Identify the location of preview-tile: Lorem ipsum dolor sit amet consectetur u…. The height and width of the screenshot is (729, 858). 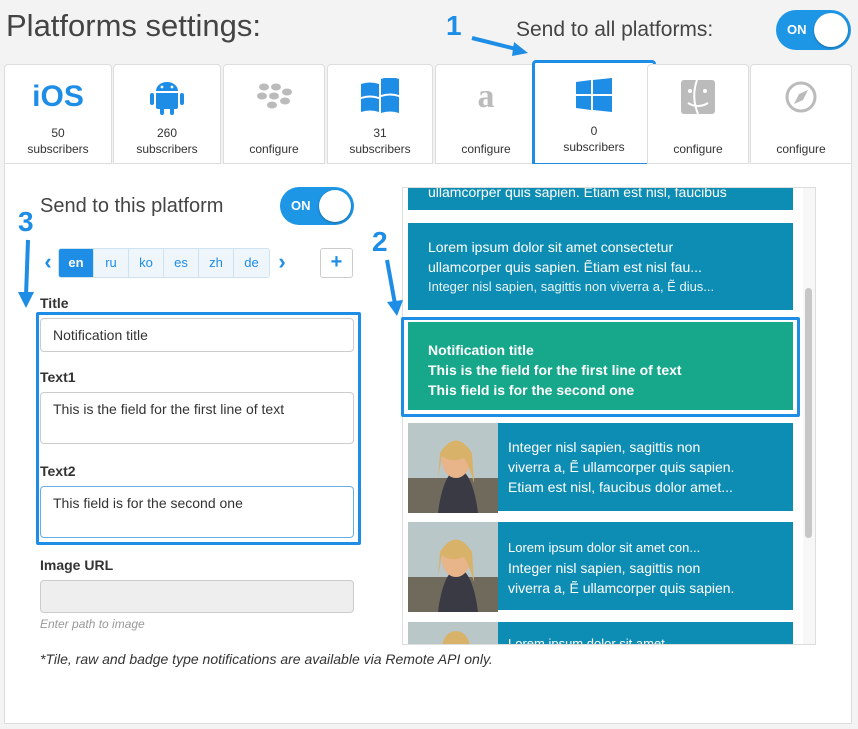
(600, 266).